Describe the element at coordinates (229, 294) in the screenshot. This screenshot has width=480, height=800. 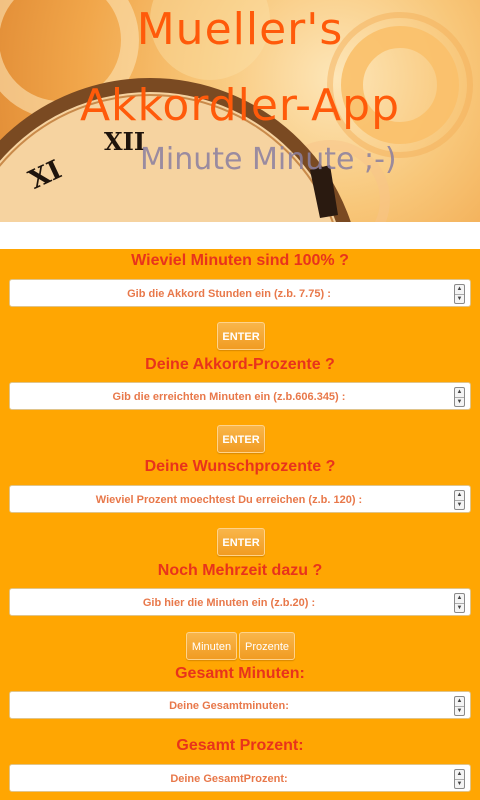
I see `akkord-hours-placeholder: Gib die Akkord Stunden ein (z.b. 7.75) :` at that location.